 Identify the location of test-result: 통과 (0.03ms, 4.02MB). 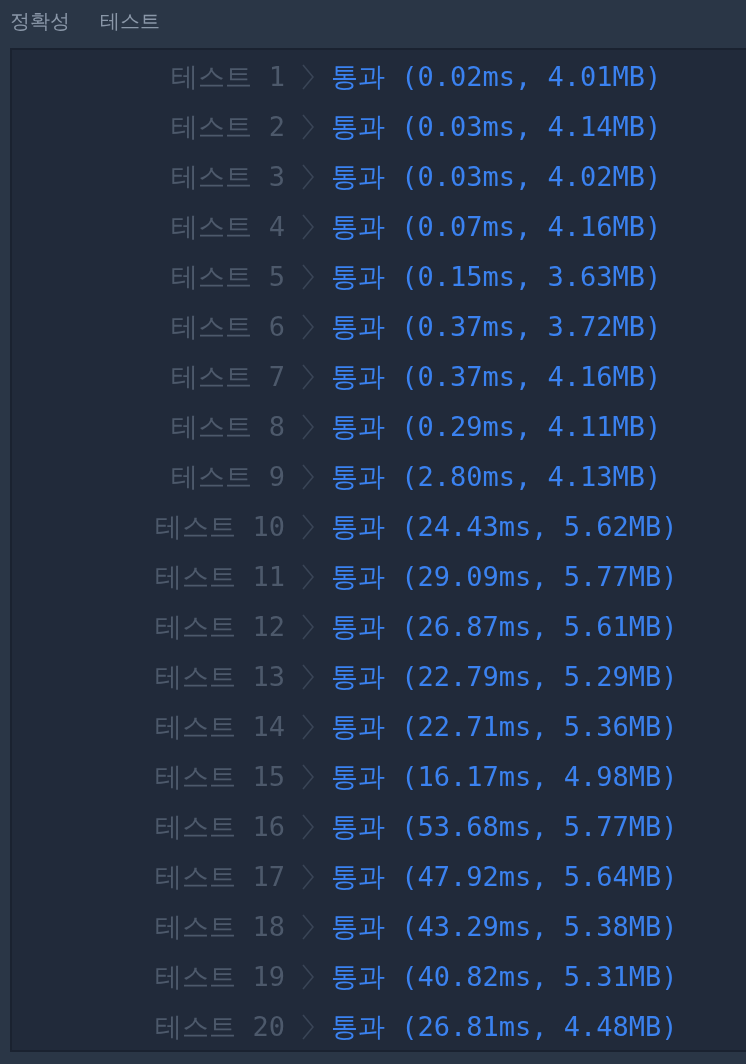
(497, 177).